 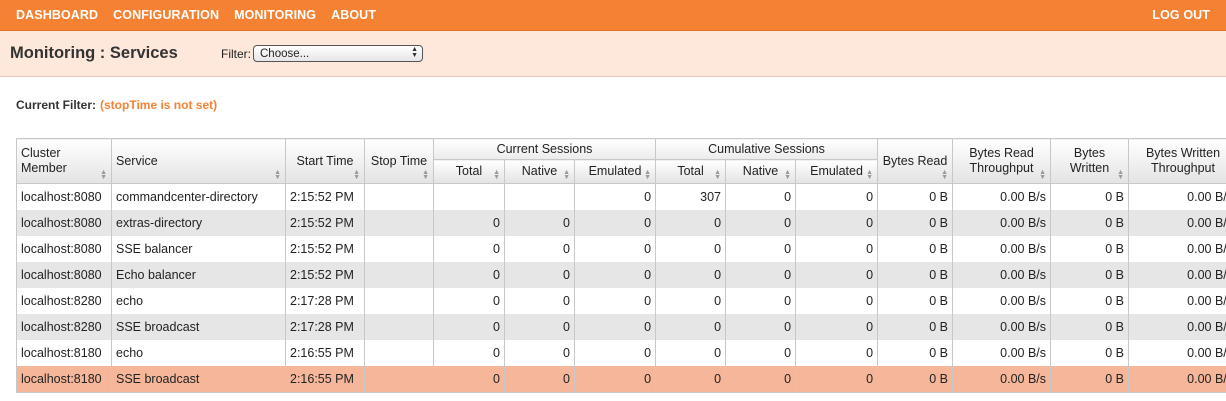 I want to click on col-header-cumulative-total: Total ▲ ▼, so click(x=691, y=171).